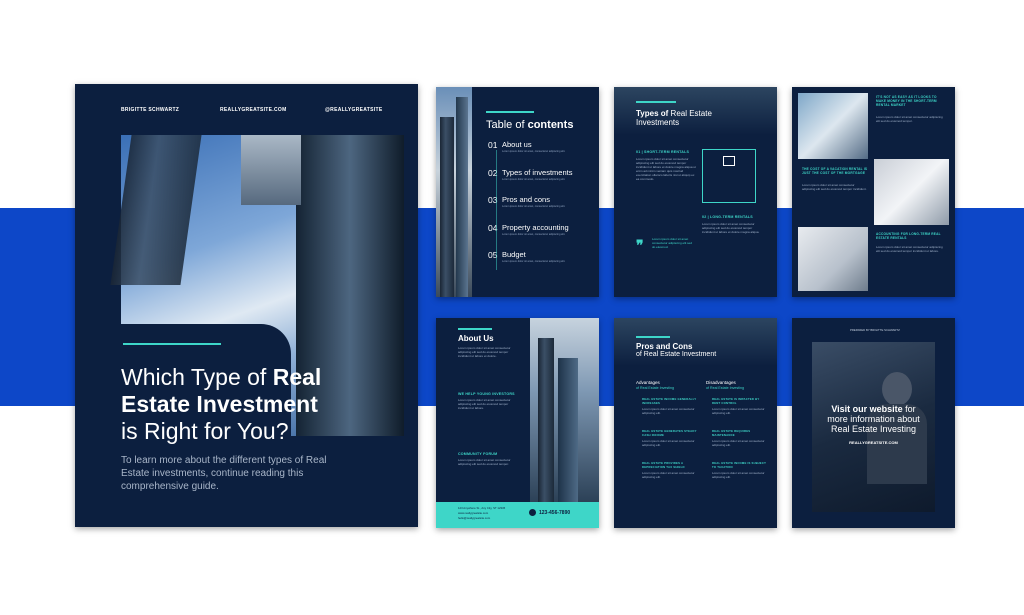  Describe the element at coordinates (172, 344) in the screenshot. I see `cover-accent-line` at that location.